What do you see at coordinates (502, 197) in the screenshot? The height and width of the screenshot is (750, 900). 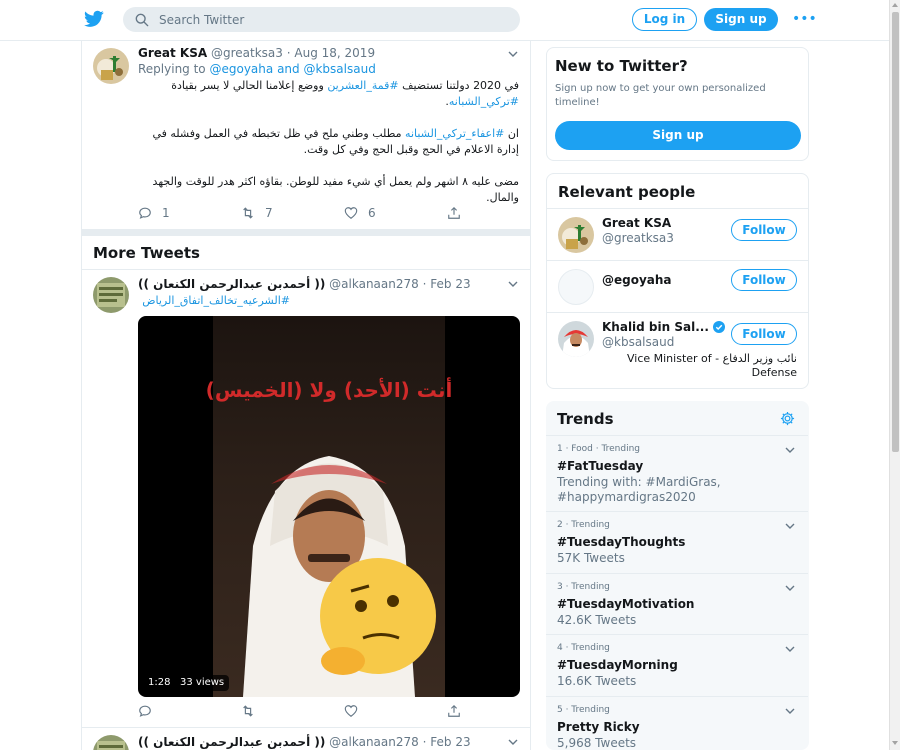 I see `tweet-paragraph: والمال.` at bounding box center [502, 197].